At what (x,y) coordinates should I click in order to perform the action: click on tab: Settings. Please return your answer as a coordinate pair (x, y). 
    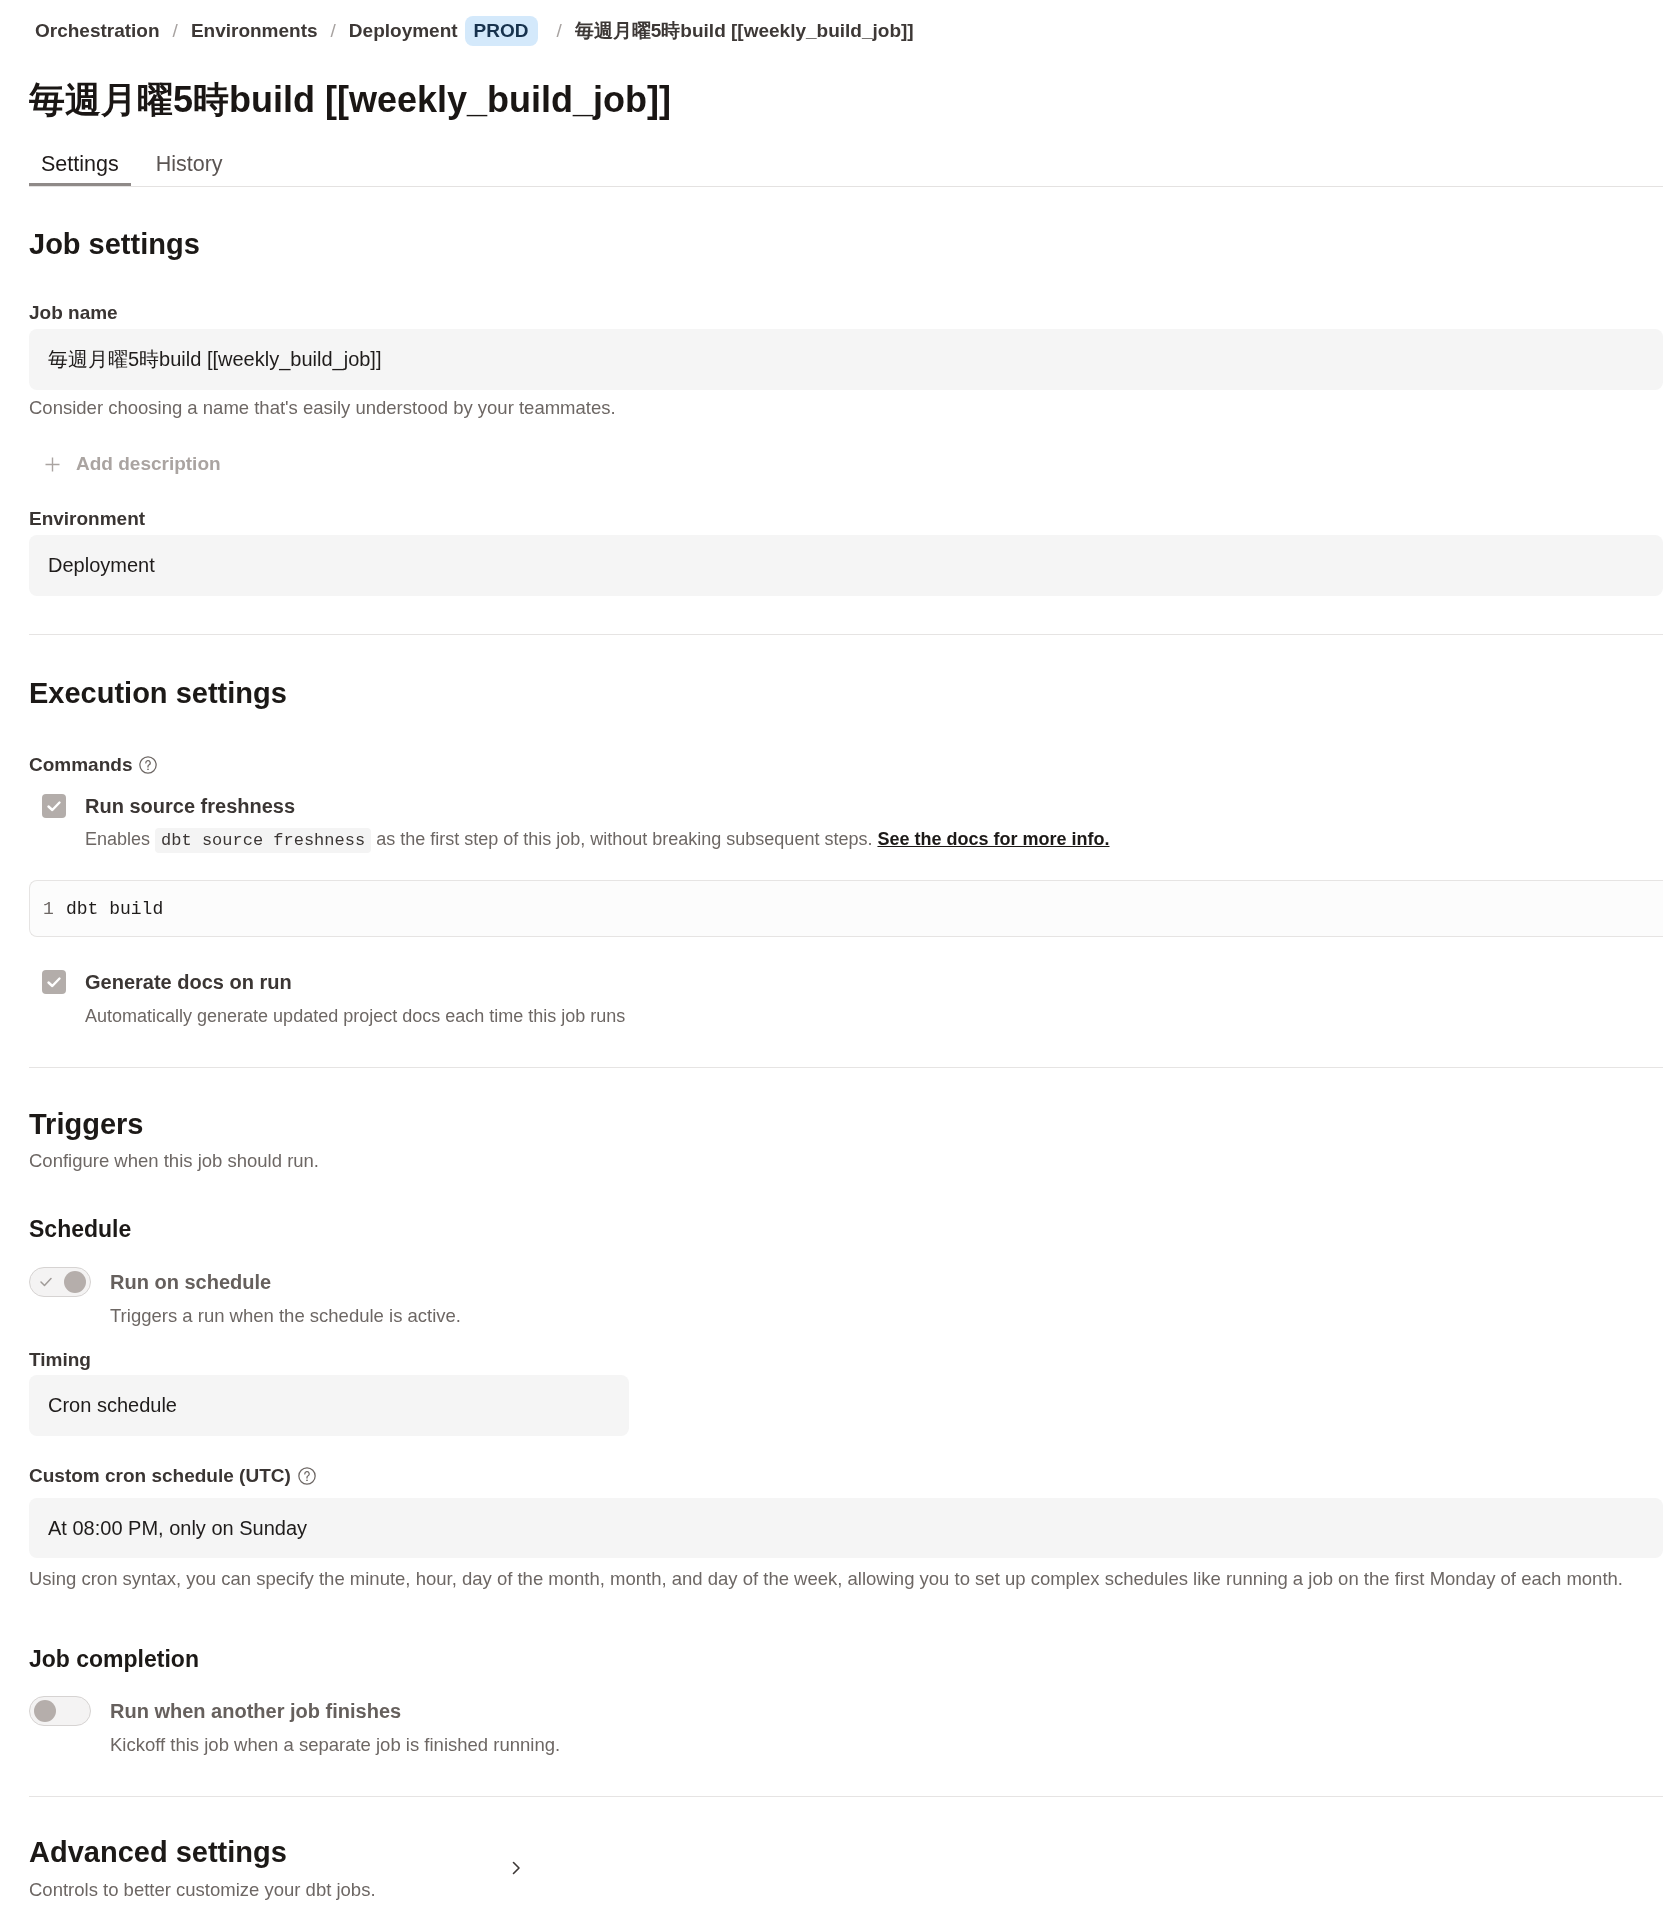
    Looking at the image, I should click on (80, 161).